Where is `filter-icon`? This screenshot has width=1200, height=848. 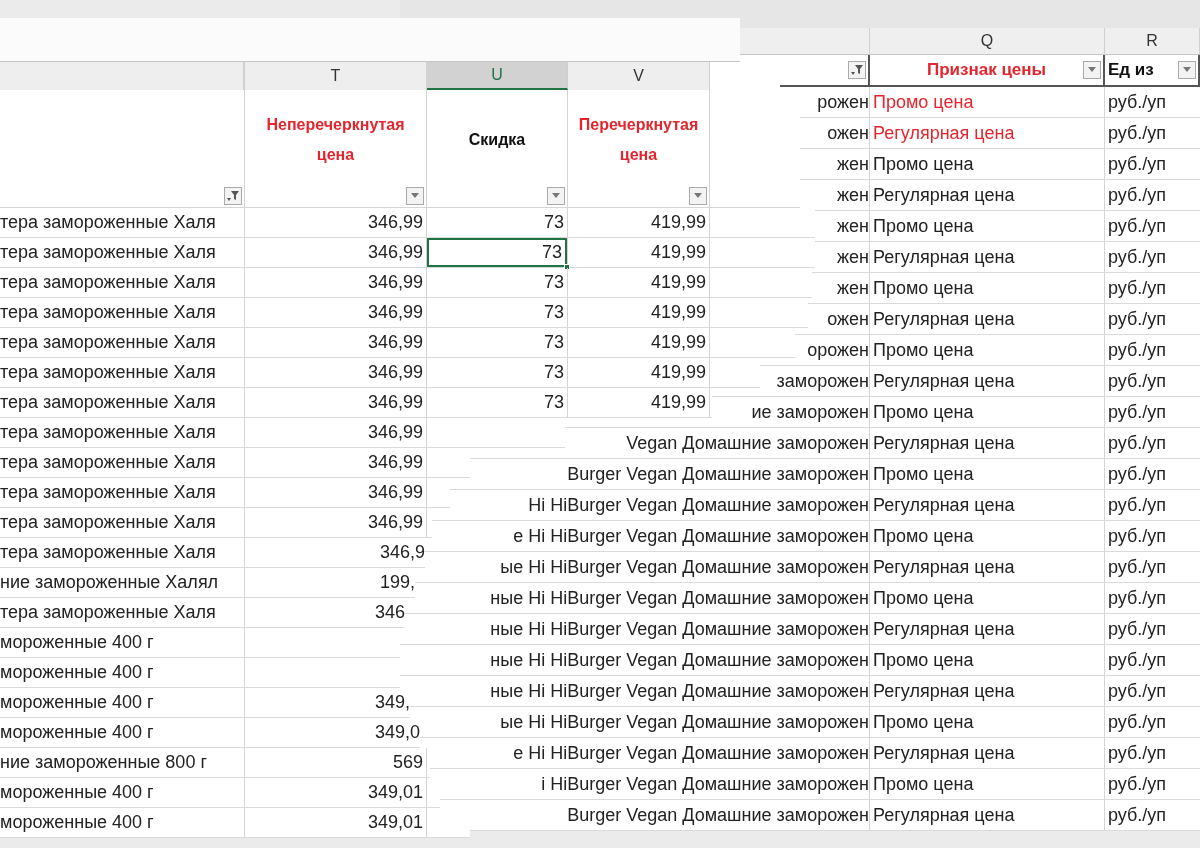 filter-icon is located at coordinates (857, 70).